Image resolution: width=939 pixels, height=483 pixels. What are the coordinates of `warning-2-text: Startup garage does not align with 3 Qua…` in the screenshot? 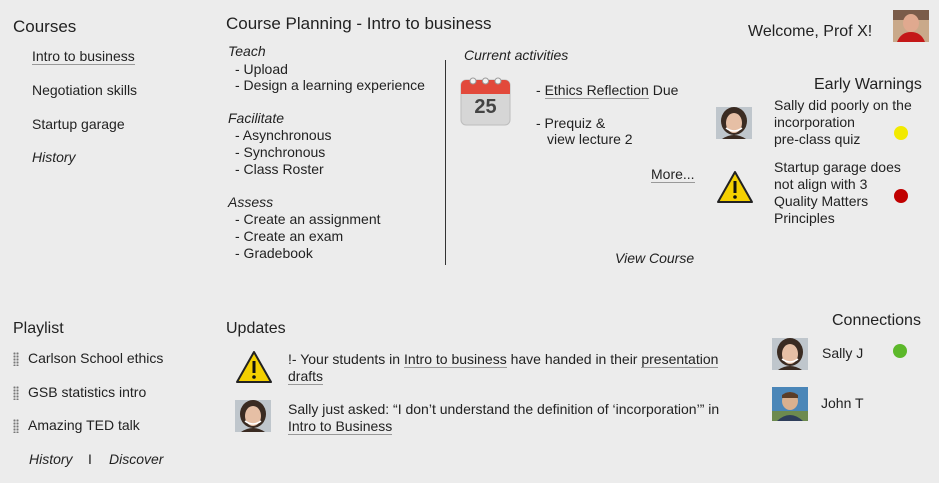 It's located at (837, 193).